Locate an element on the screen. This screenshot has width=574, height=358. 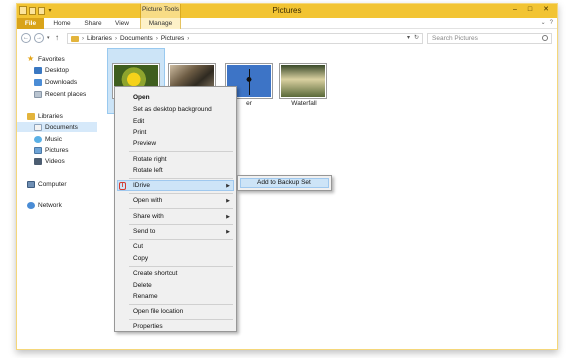
menu-item-share-with: Share with is located at coordinates (148, 217).